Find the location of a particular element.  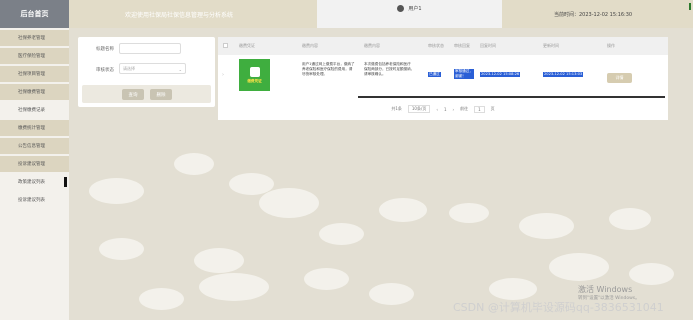

user-name: 用户1 is located at coordinates (415, 9).